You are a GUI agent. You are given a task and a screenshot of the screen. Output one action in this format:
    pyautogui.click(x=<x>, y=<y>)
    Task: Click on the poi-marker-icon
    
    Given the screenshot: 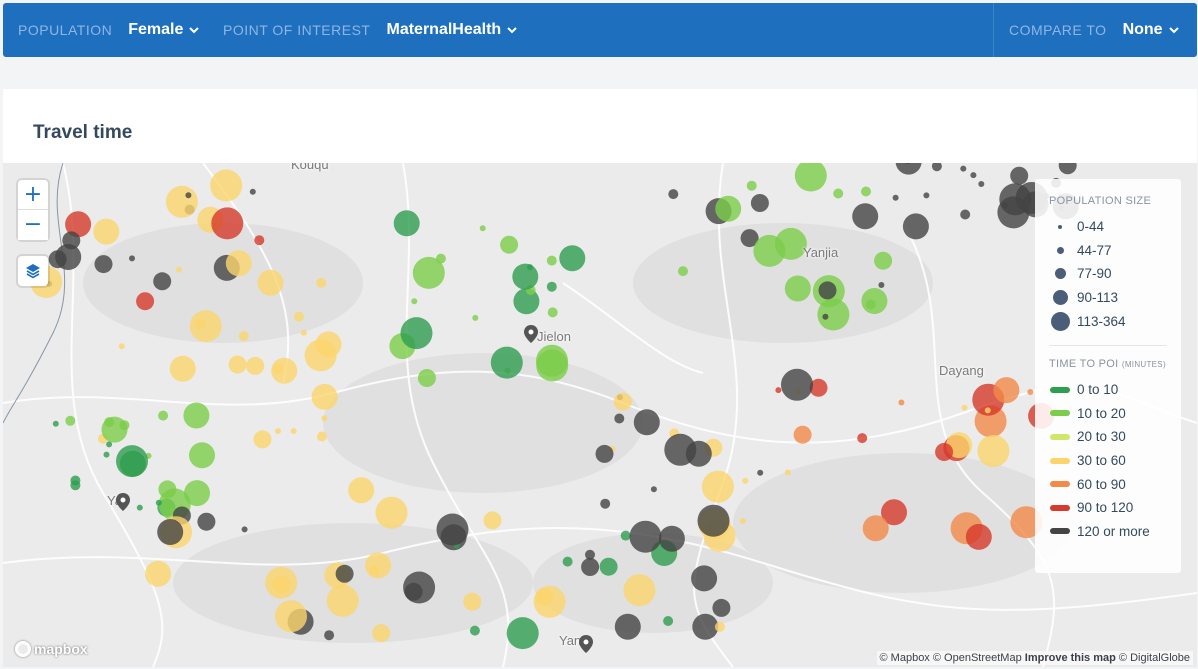 What is the action you would take?
    pyautogui.click(x=586, y=644)
    